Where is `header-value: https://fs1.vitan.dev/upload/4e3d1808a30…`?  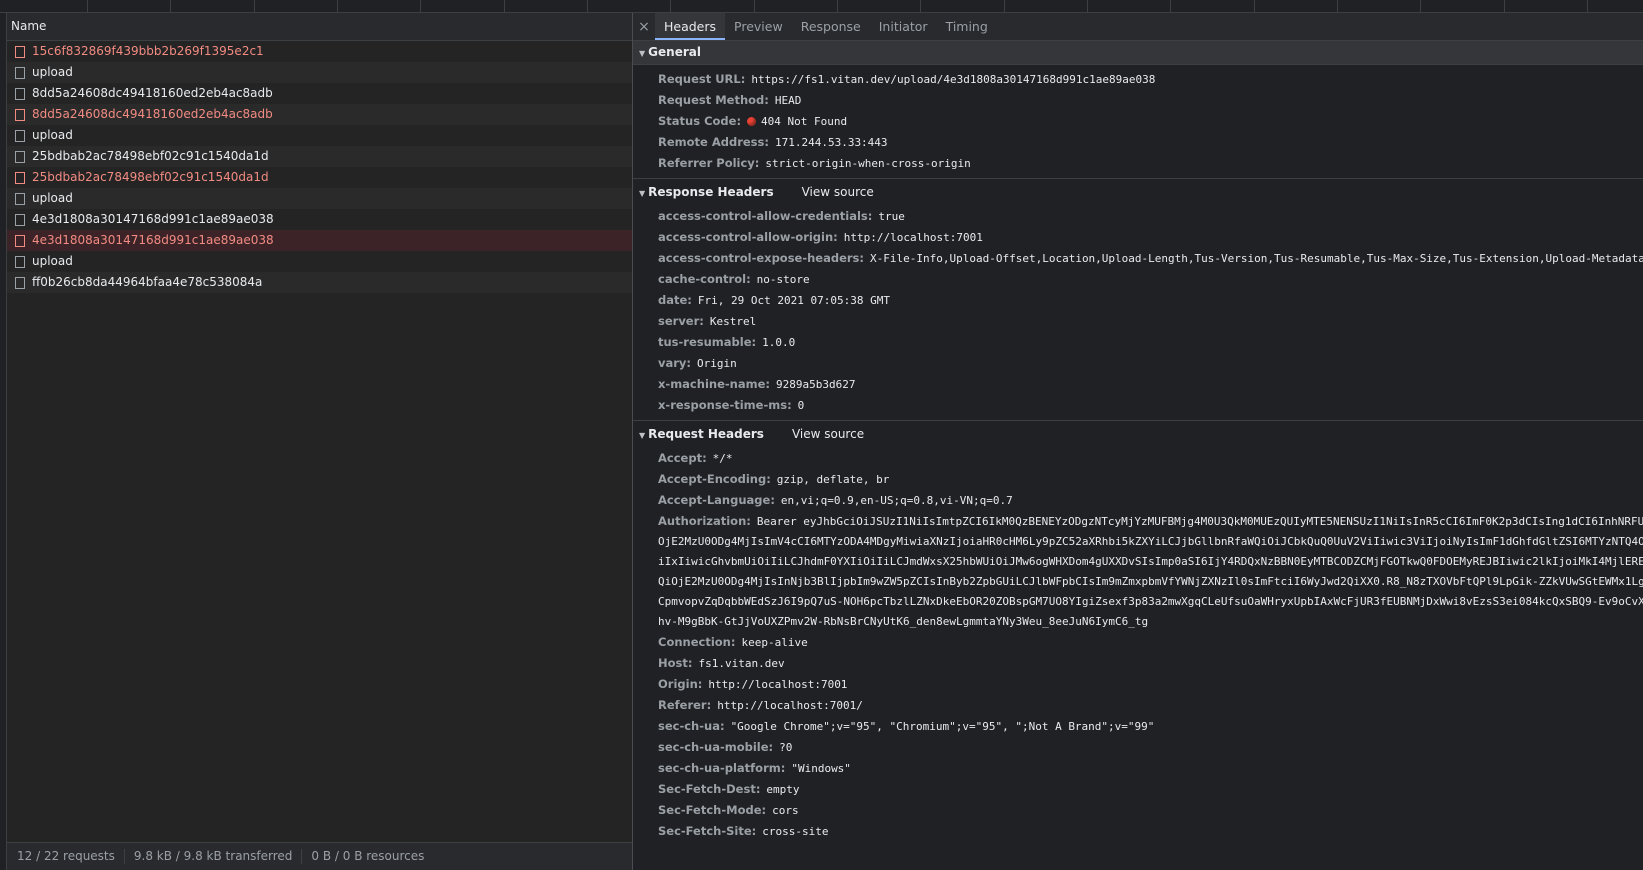 header-value: https://fs1.vitan.dev/upload/4e3d1808a30… is located at coordinates (953, 79).